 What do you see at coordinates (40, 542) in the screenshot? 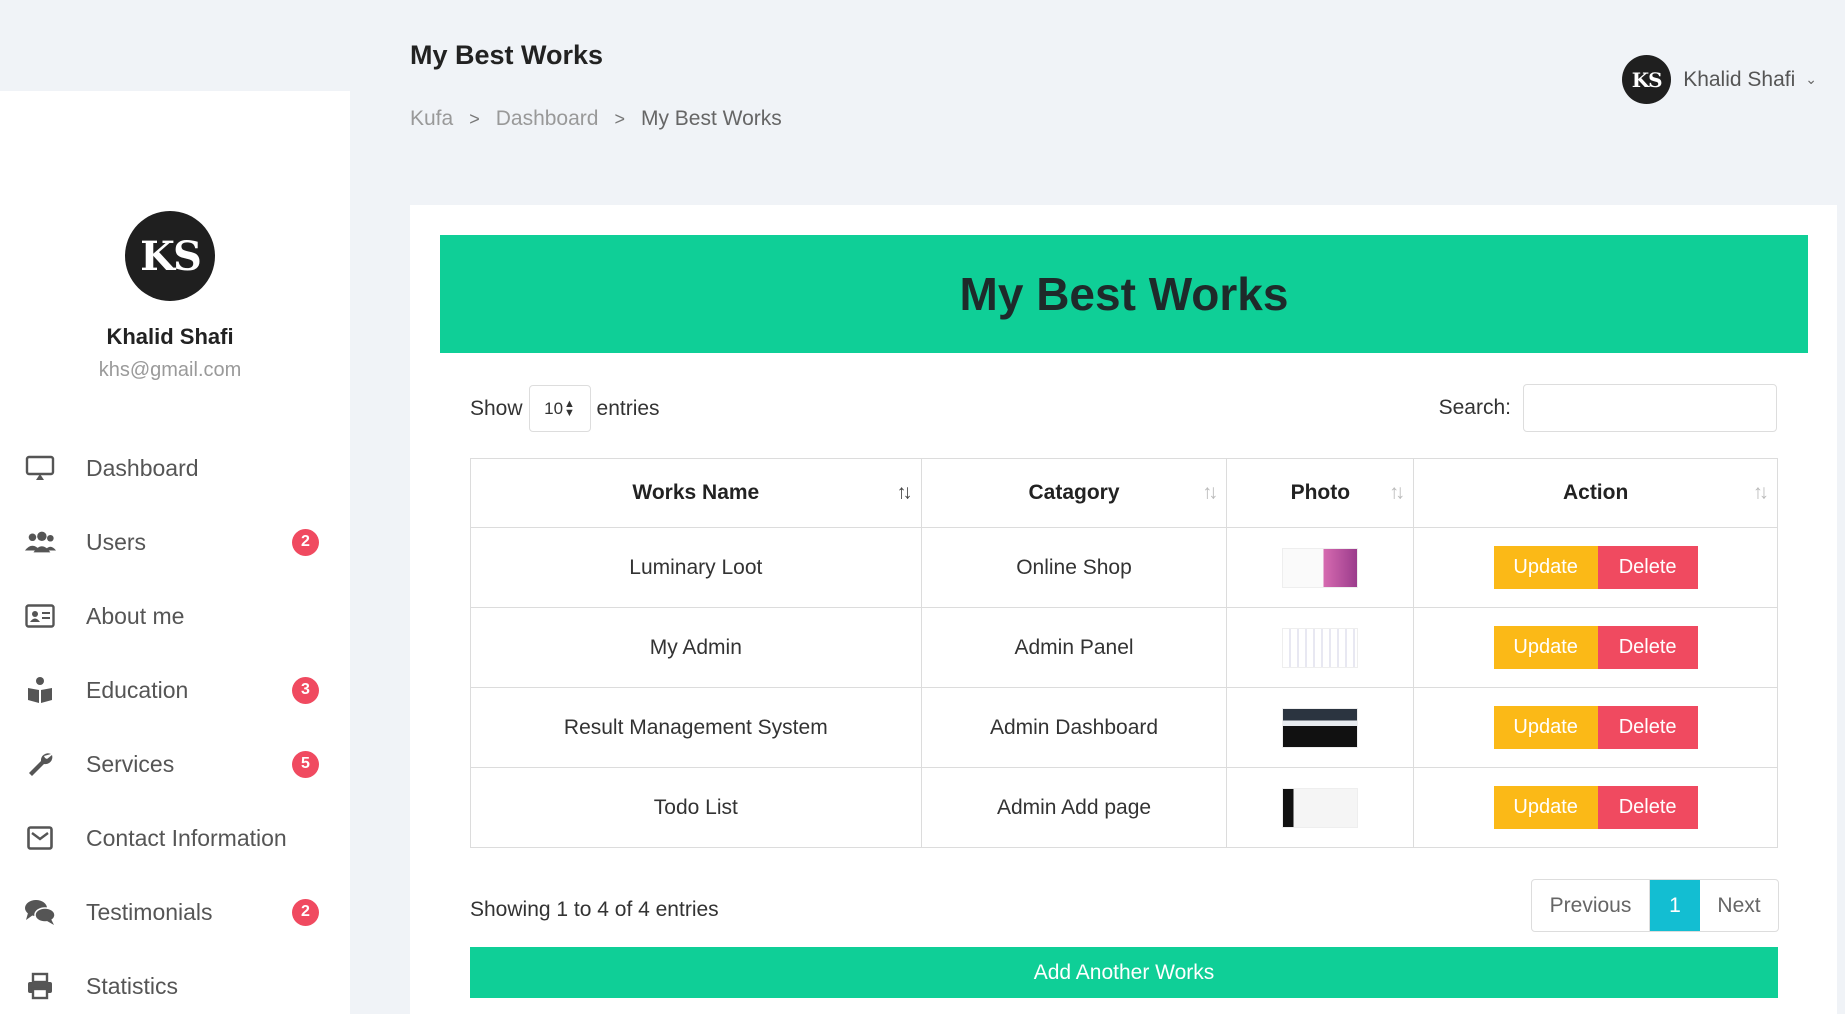
I see `users-icon` at bounding box center [40, 542].